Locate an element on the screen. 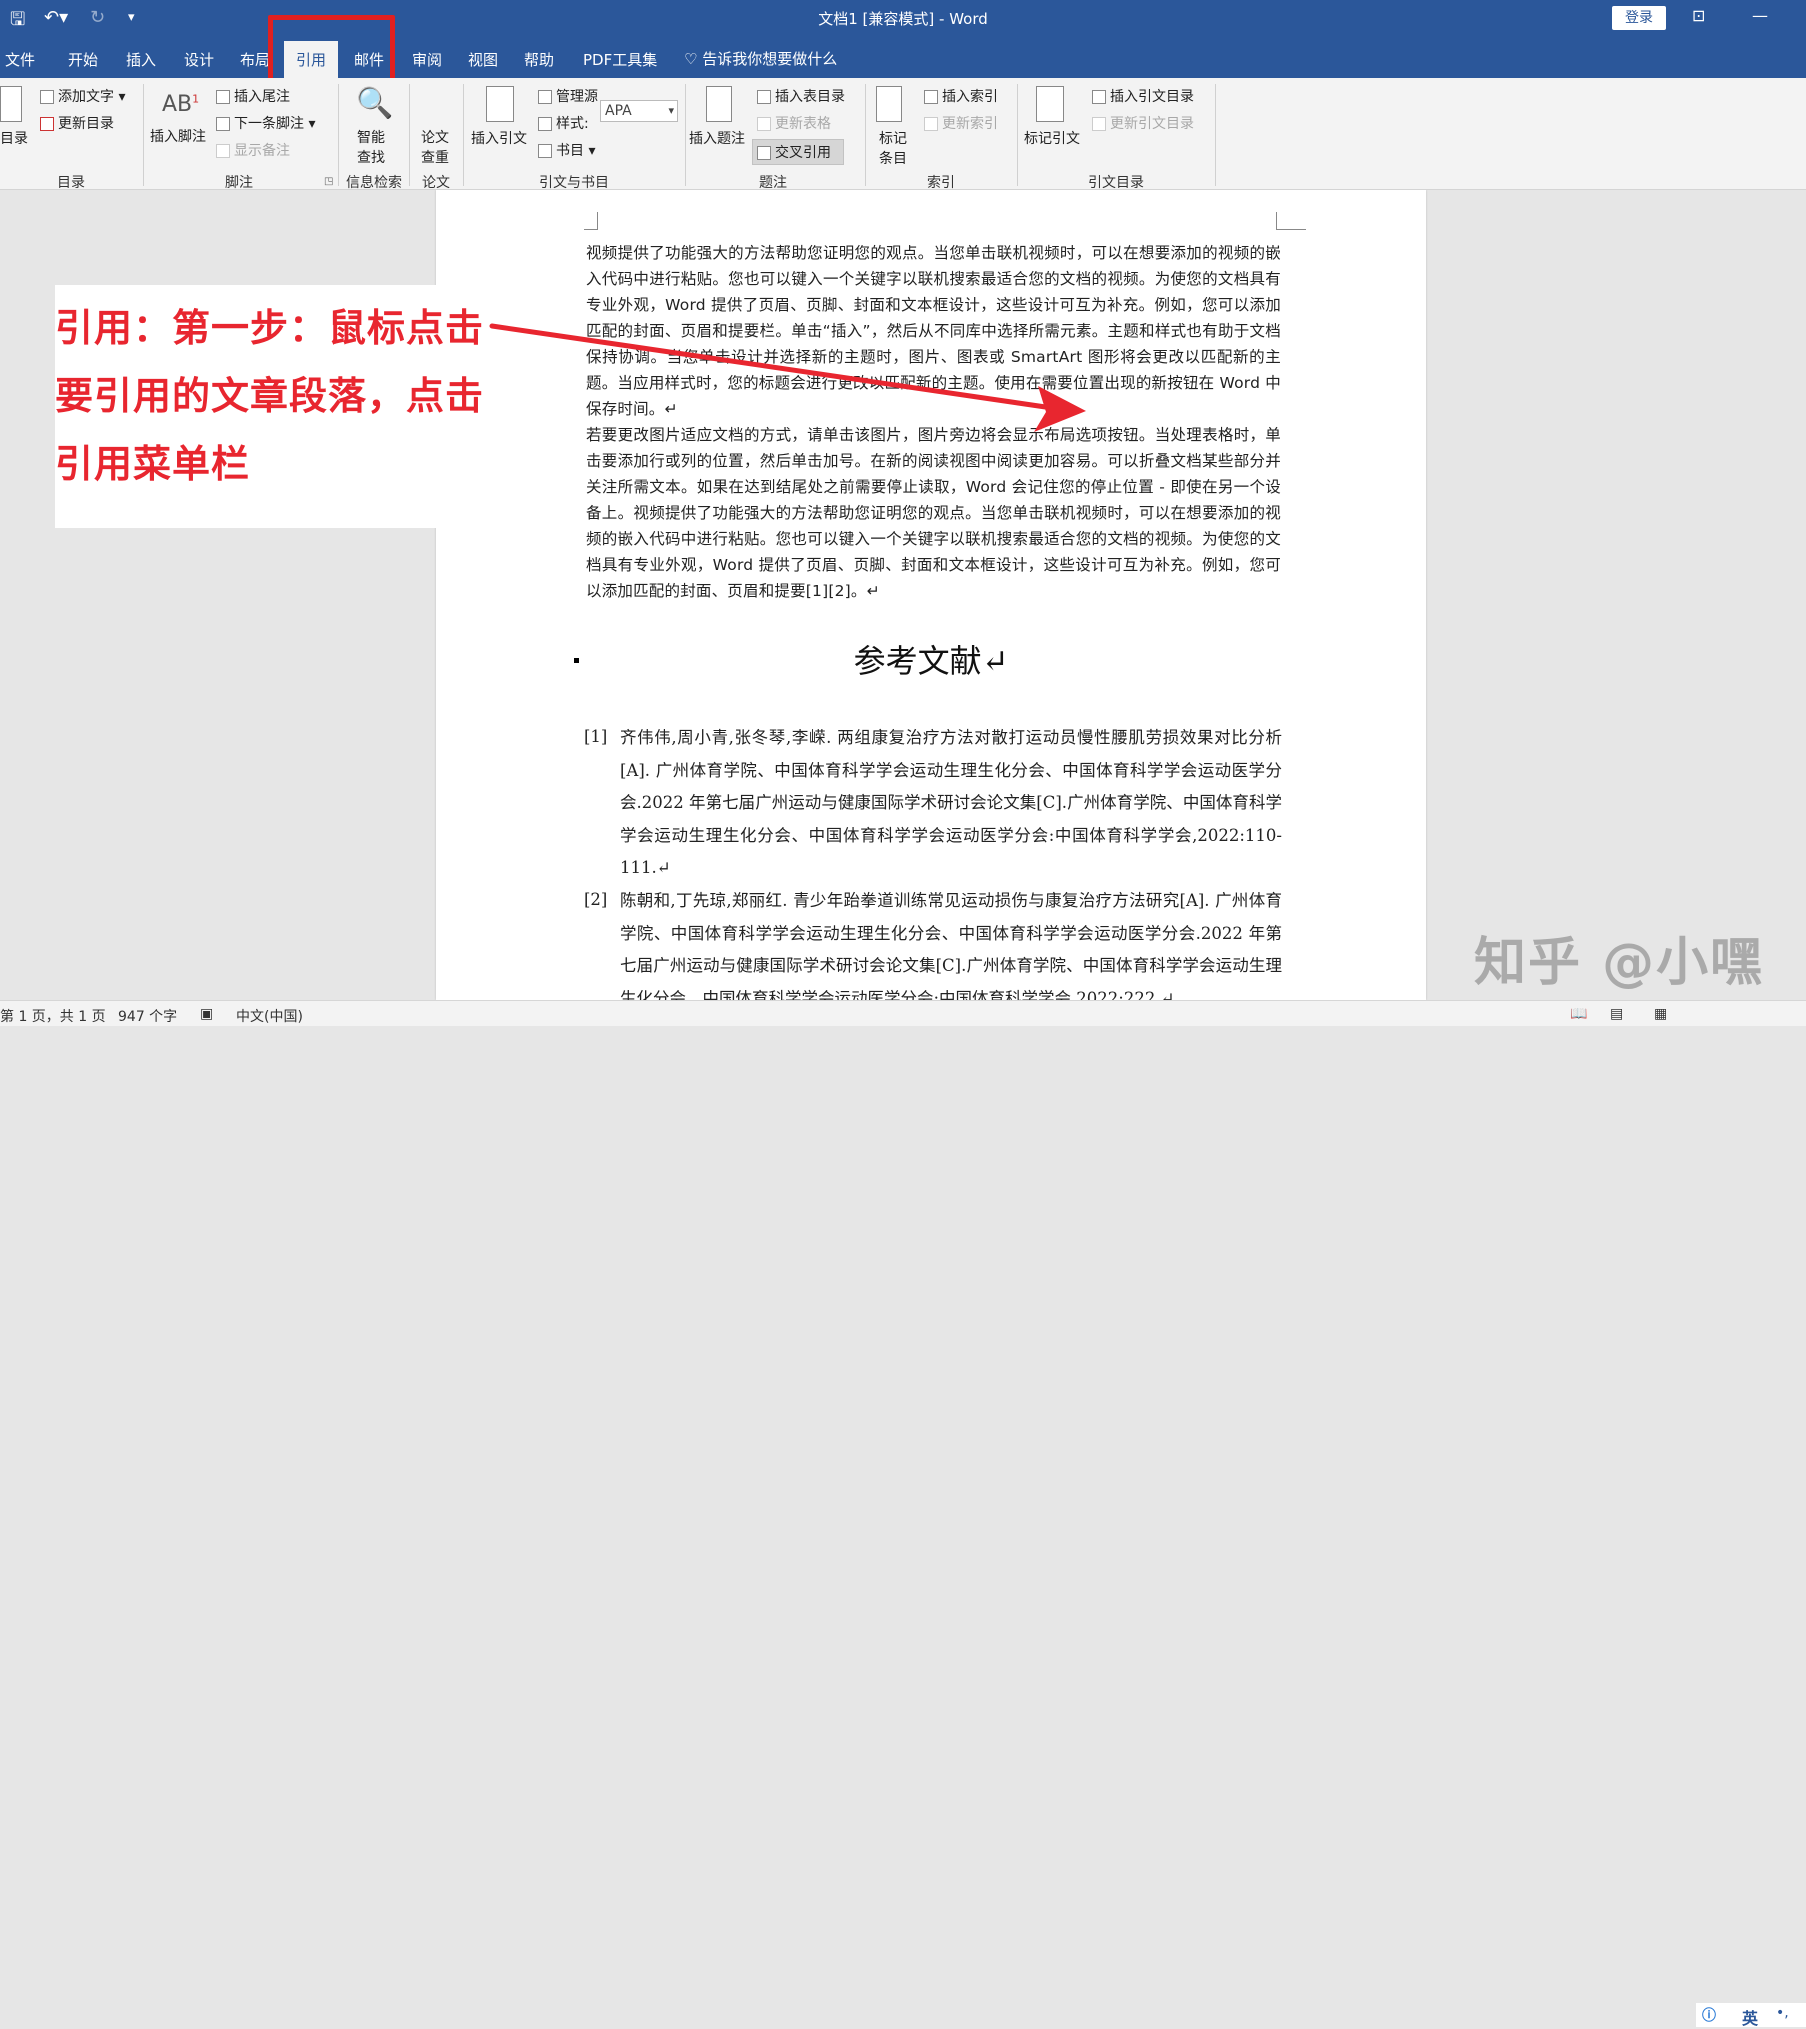 The height and width of the screenshot is (2029, 1806). insert-footnote-icon: AB1 is located at coordinates (180, 104).